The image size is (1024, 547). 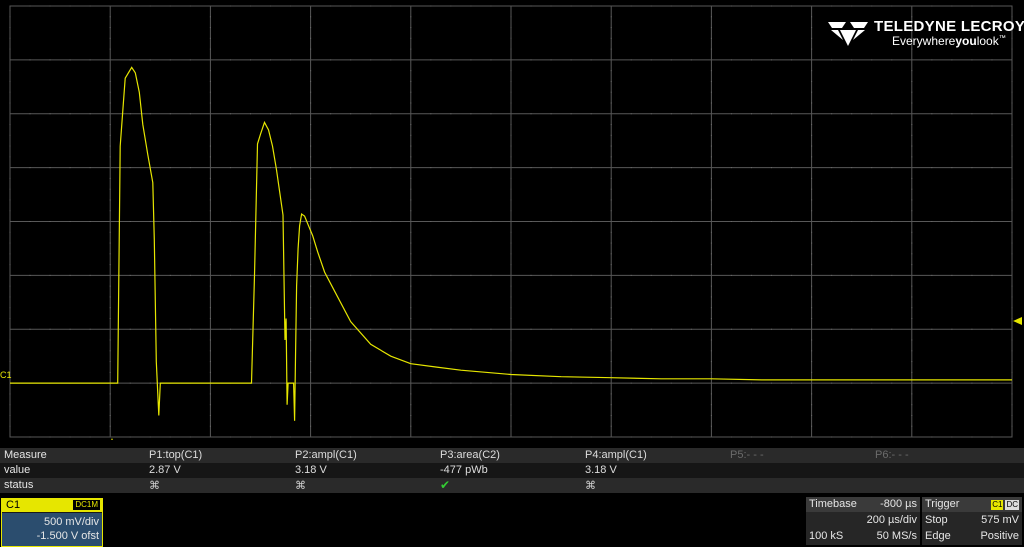 I want to click on trigger-position-marker, so click(x=112, y=439).